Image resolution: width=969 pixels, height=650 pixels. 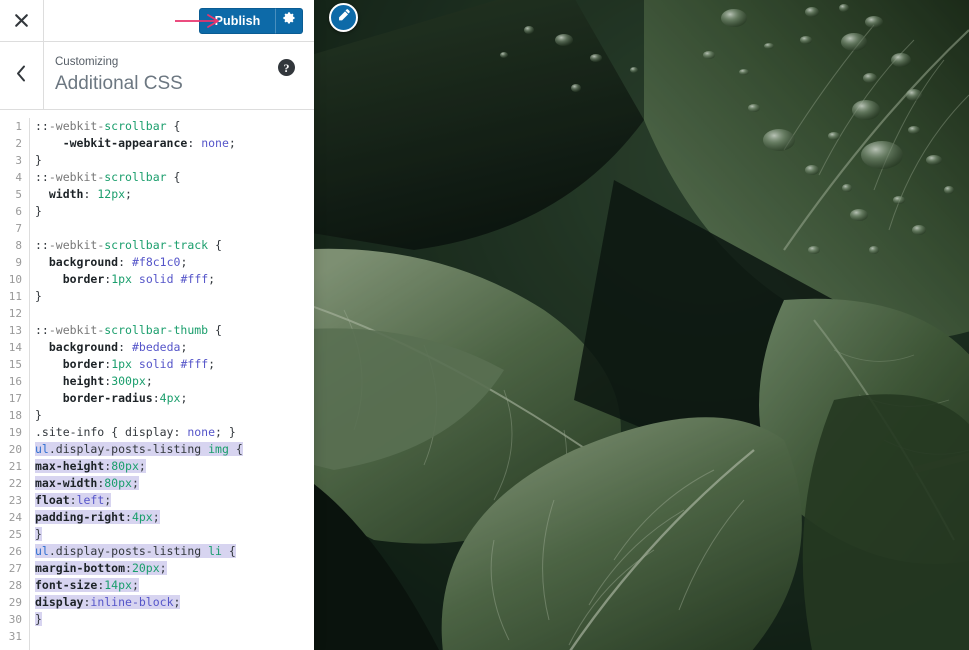 I want to click on line-number: 20, so click(x=15, y=449).